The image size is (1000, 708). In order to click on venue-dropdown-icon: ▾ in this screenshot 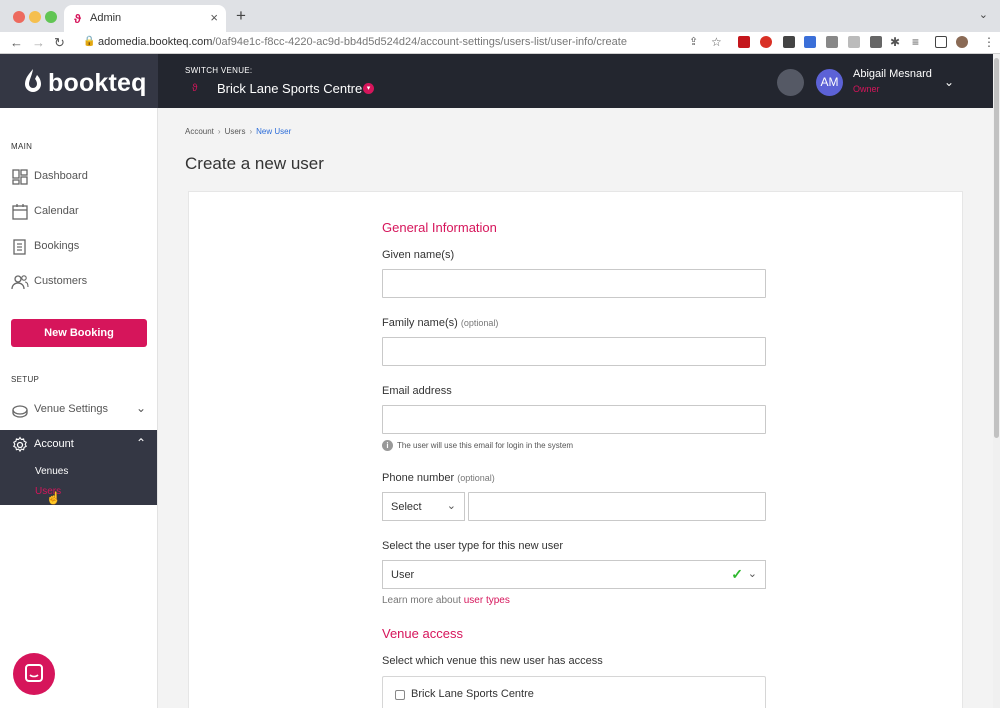, I will do `click(368, 88)`.